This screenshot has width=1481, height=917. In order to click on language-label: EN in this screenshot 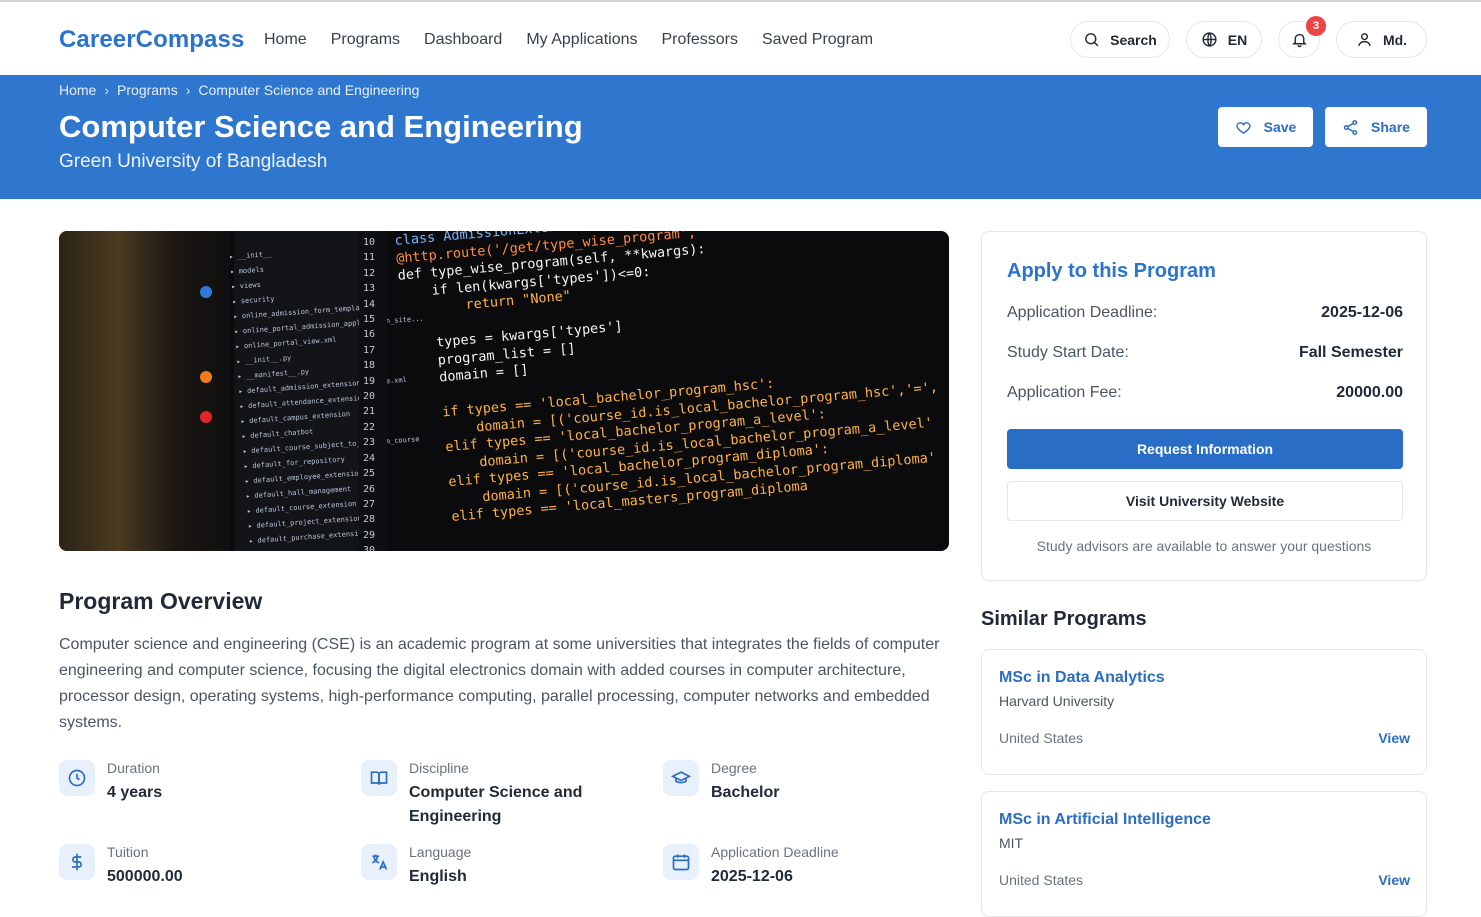, I will do `click(1237, 39)`.